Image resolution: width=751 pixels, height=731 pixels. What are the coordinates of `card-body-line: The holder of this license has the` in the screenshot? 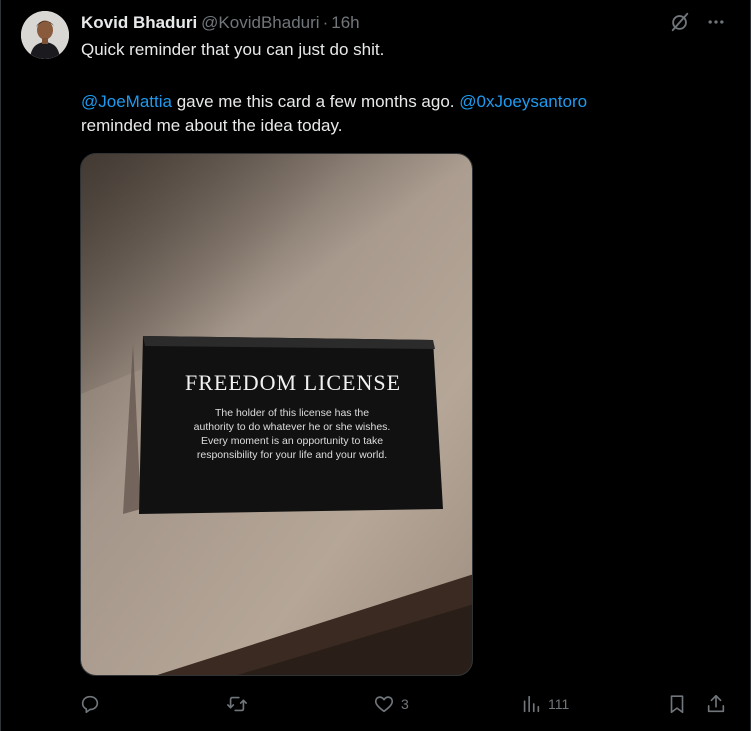 It's located at (292, 413).